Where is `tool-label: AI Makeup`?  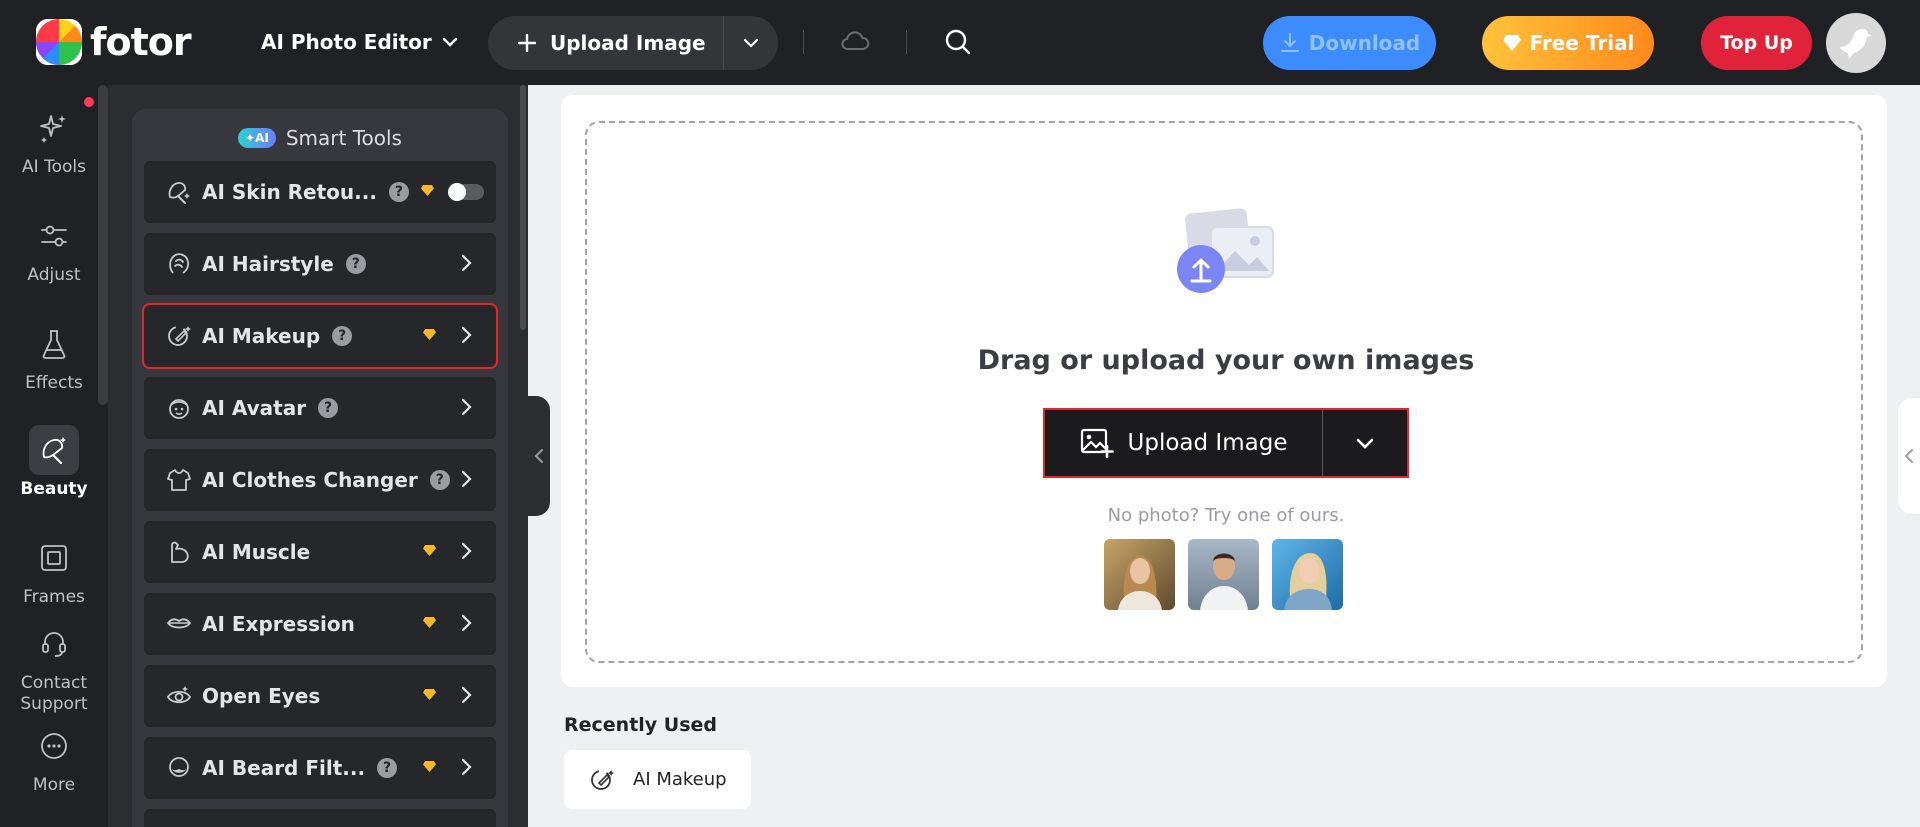 tool-label: AI Makeup is located at coordinates (261, 336).